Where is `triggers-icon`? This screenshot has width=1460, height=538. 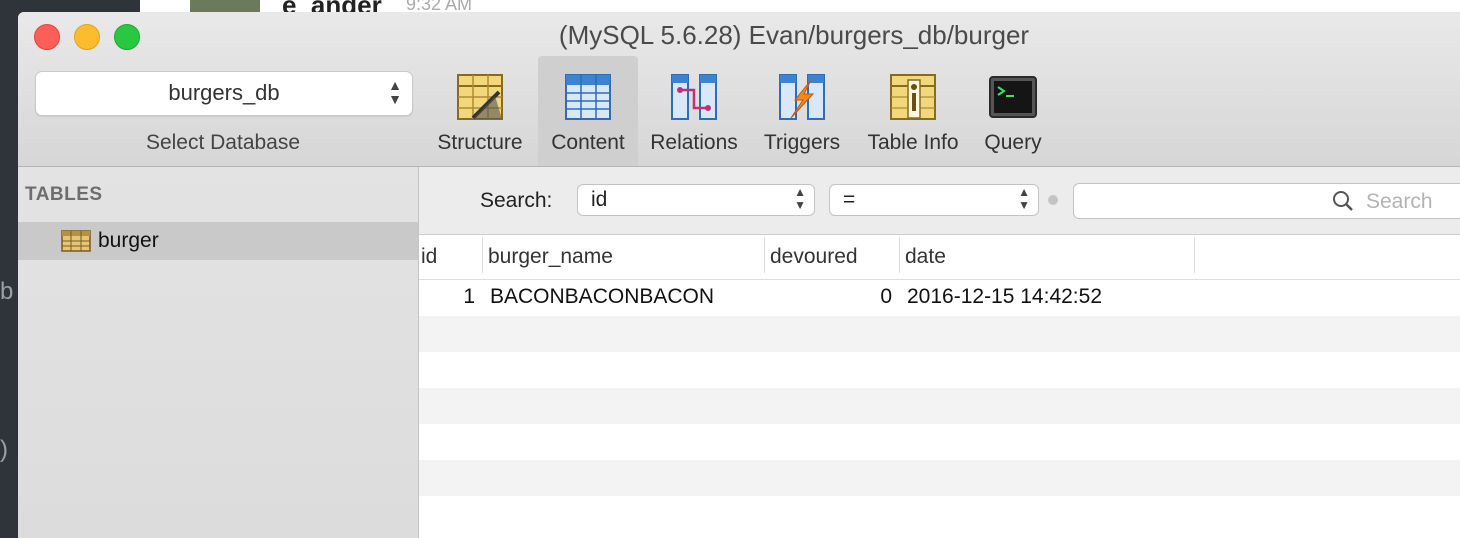 triggers-icon is located at coordinates (802, 97).